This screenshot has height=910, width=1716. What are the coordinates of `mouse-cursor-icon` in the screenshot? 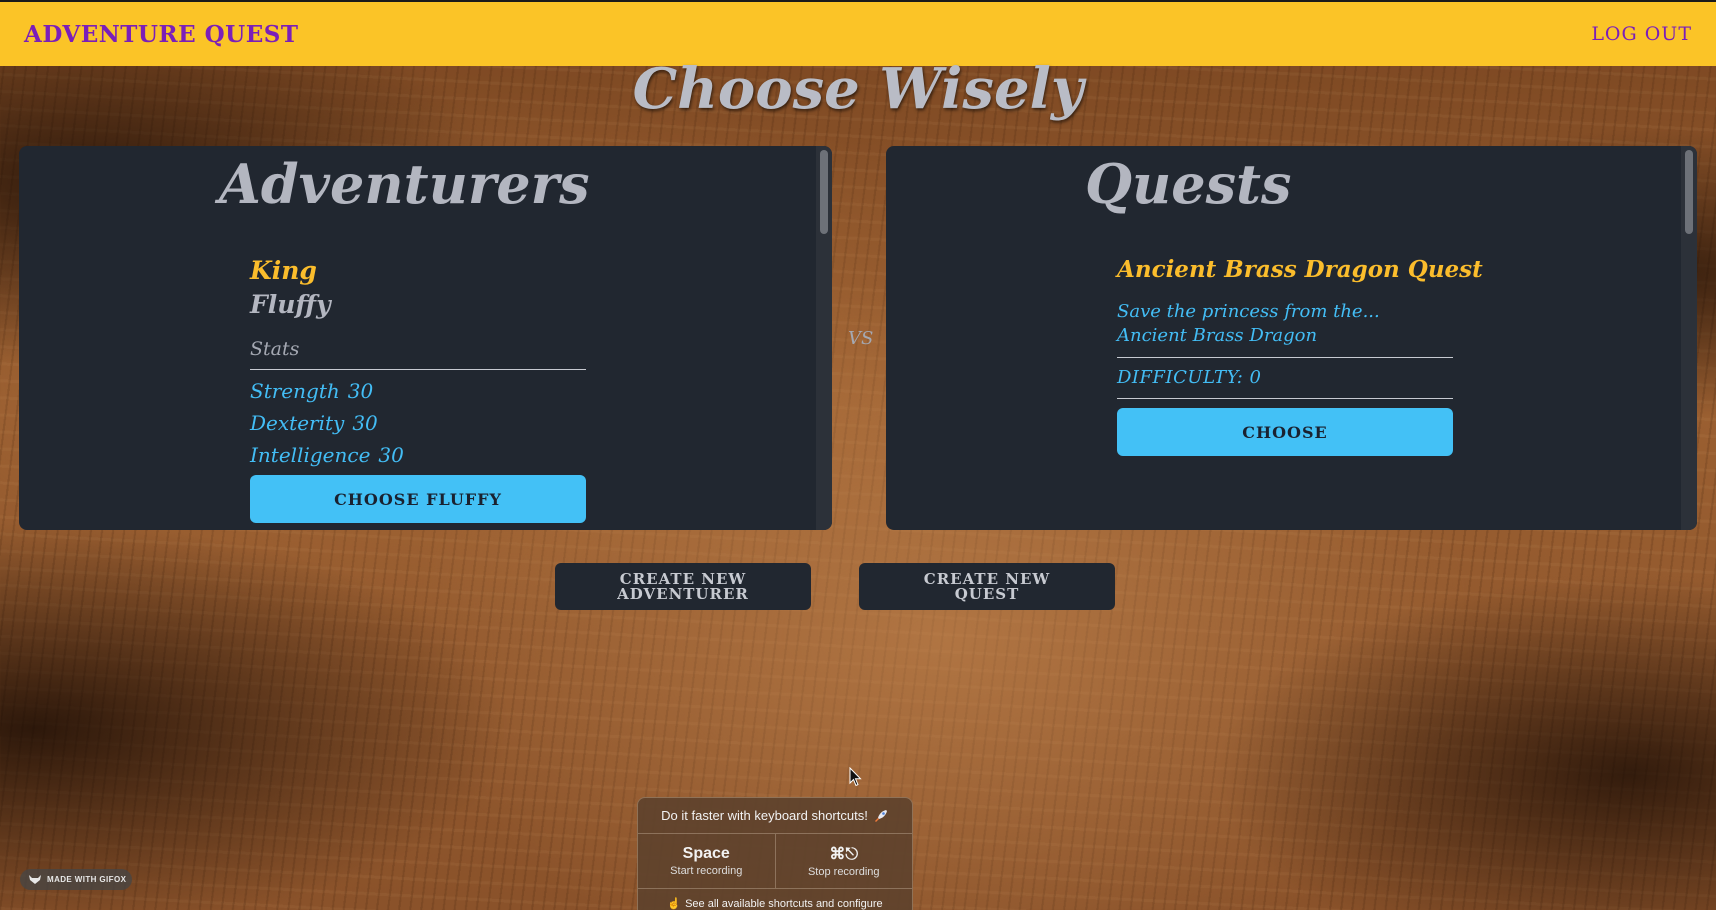 It's located at (855, 777).